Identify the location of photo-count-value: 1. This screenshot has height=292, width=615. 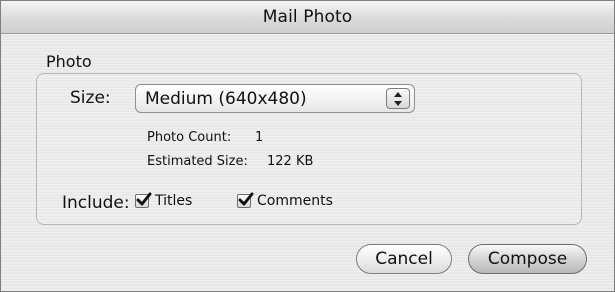
(259, 137).